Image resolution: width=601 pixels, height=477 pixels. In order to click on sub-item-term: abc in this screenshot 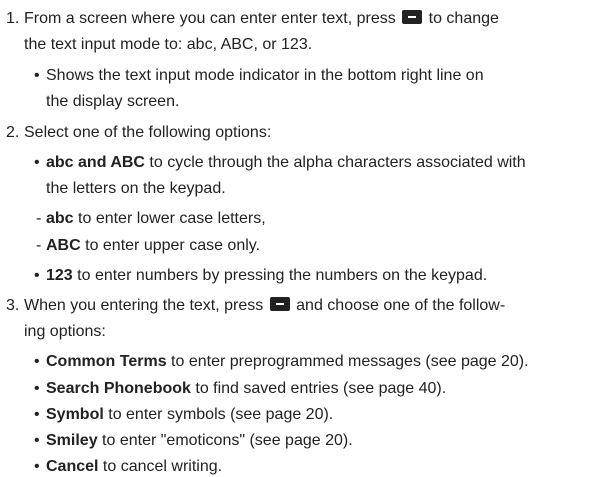, I will do `click(60, 218)`.